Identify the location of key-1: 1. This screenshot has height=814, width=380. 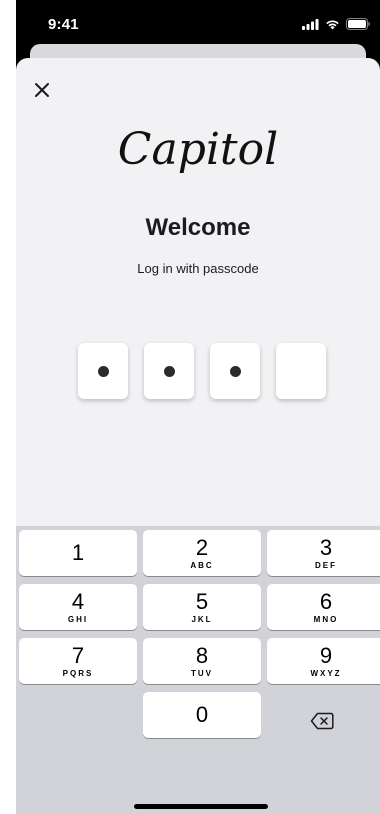
(78, 553).